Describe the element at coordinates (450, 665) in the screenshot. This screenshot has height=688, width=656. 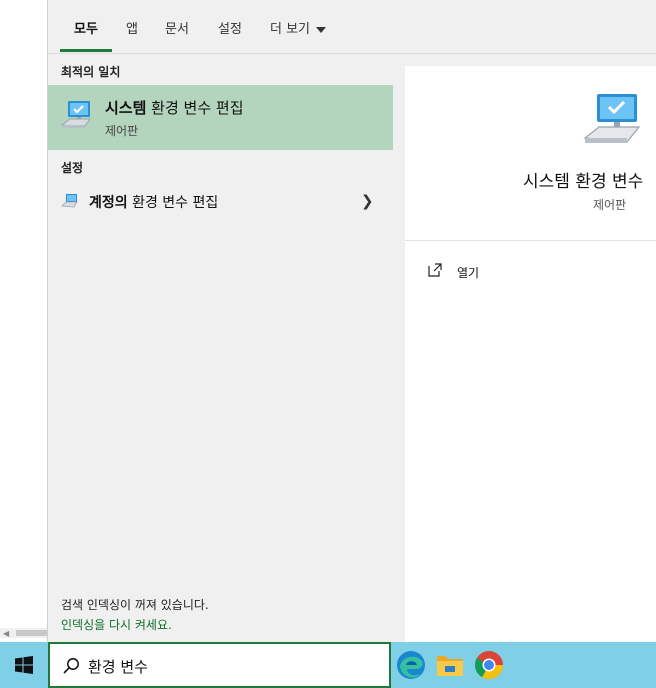
I see `file-explorer-icon` at that location.